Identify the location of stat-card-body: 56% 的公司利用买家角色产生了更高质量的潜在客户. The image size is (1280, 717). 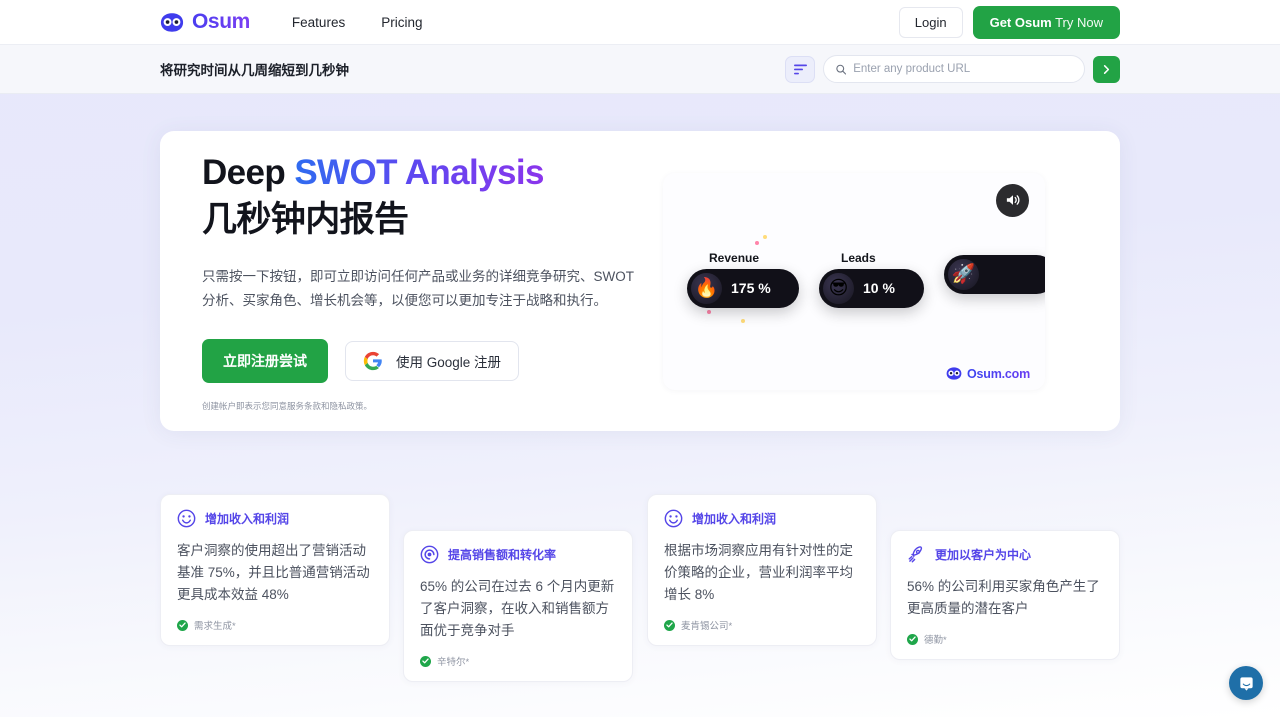
(1003, 597).